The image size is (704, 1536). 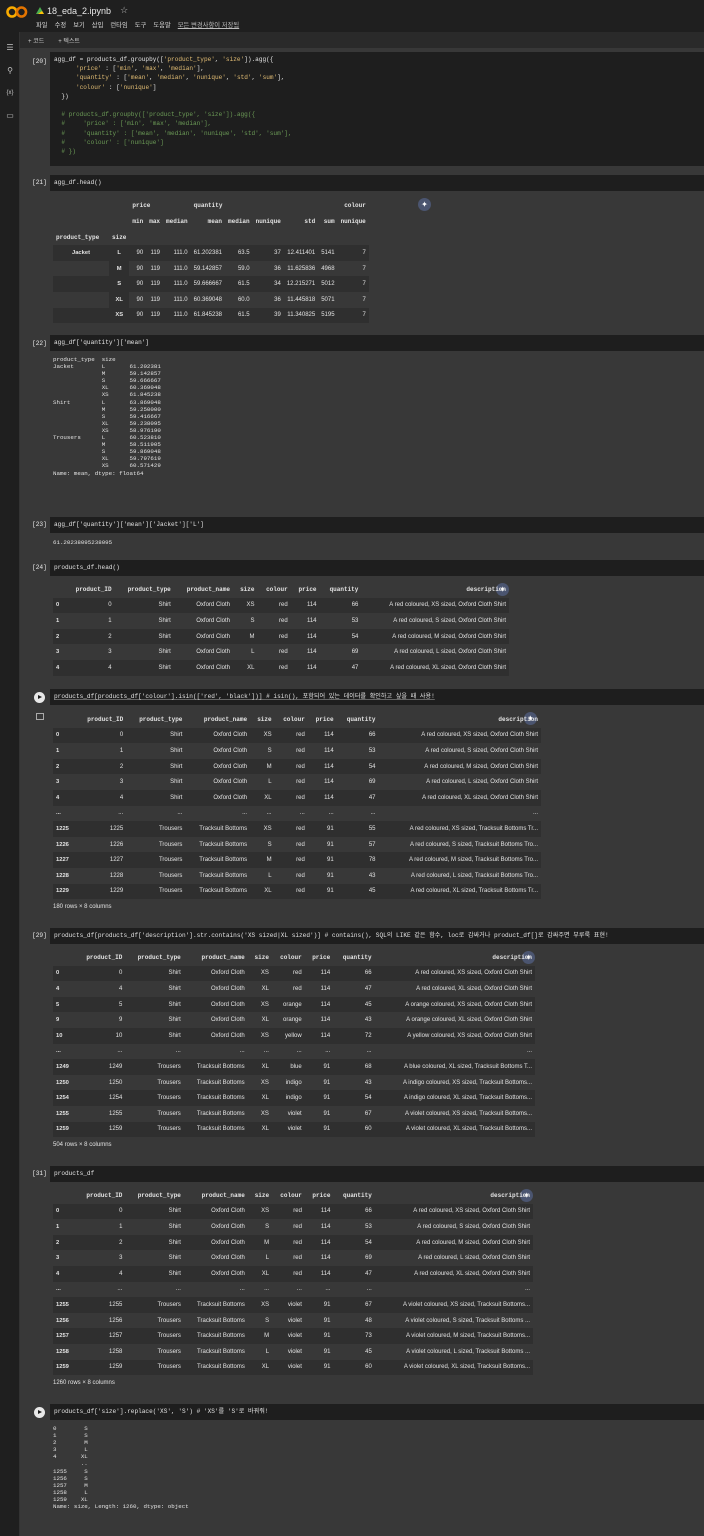 What do you see at coordinates (62, 828) in the screenshot?
I see `index-cell: 1225` at bounding box center [62, 828].